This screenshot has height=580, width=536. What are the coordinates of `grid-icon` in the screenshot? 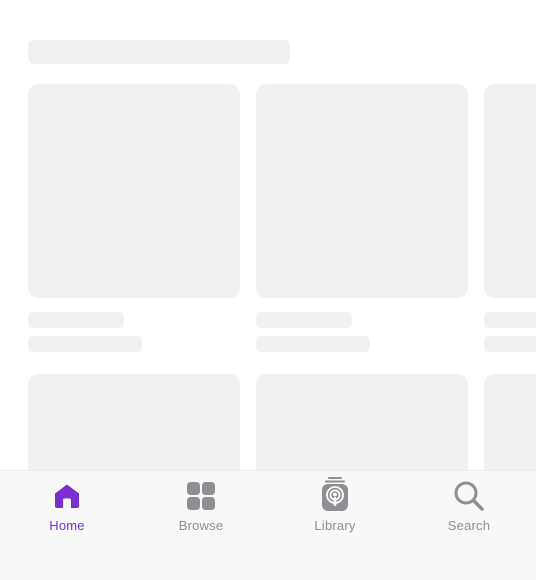 It's located at (201, 496).